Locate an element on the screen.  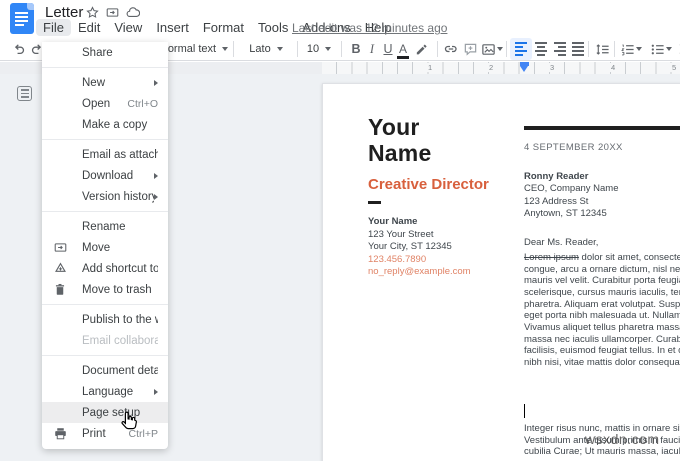
line-spacing-icon is located at coordinates (602, 49).